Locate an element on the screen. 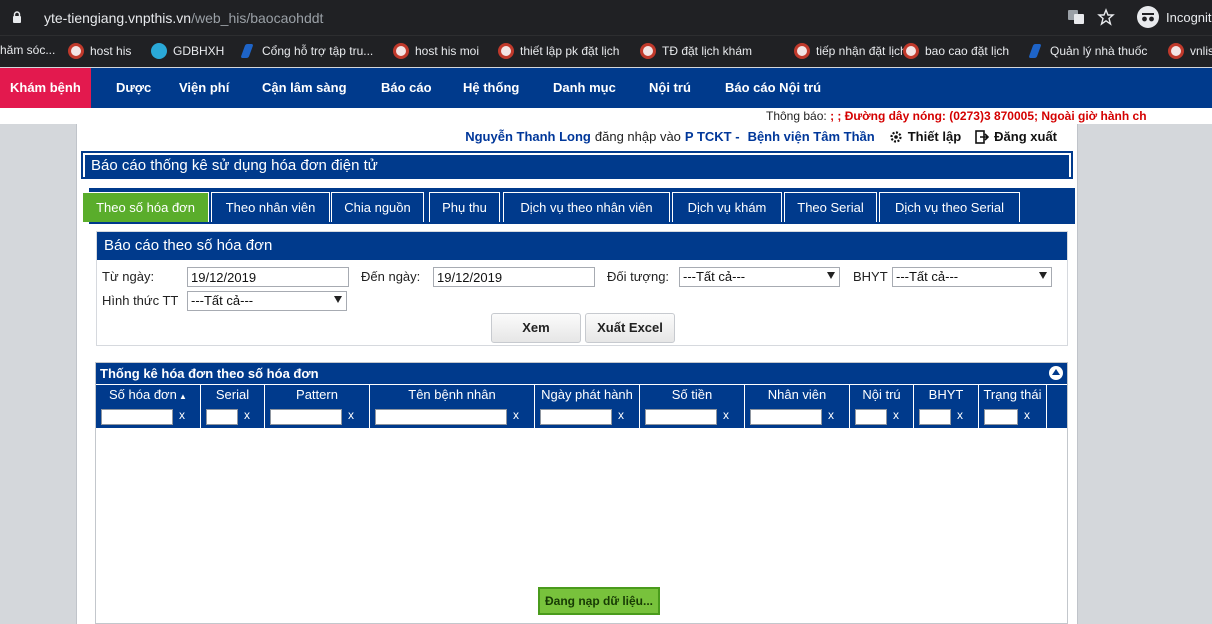 The image size is (1212, 624). bookmark-label: GDBHXH is located at coordinates (199, 51).